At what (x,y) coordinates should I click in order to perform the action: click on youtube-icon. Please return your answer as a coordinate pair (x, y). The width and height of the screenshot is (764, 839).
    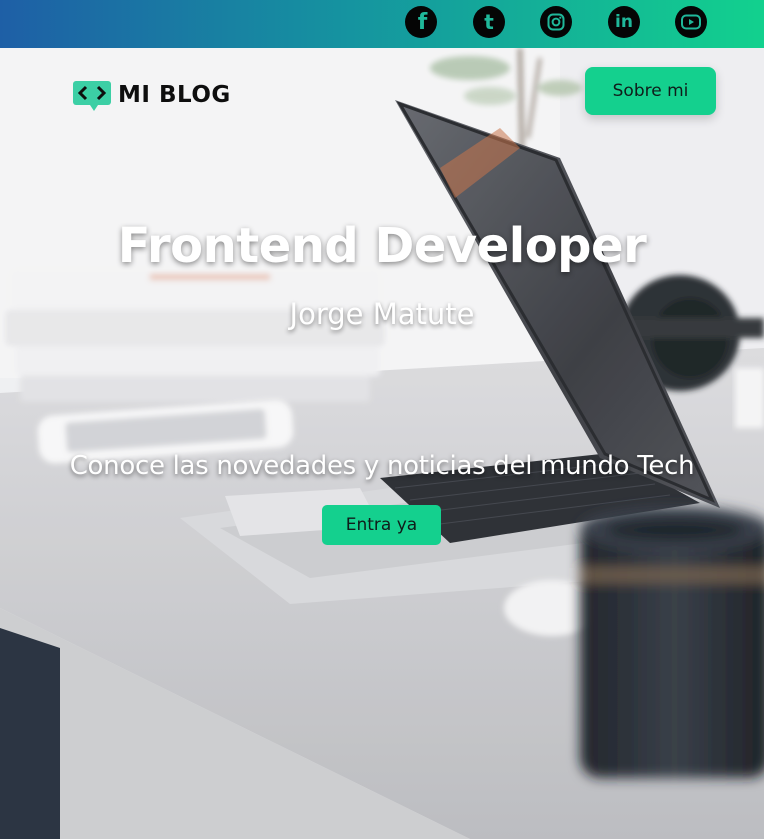
    Looking at the image, I should click on (691, 22).